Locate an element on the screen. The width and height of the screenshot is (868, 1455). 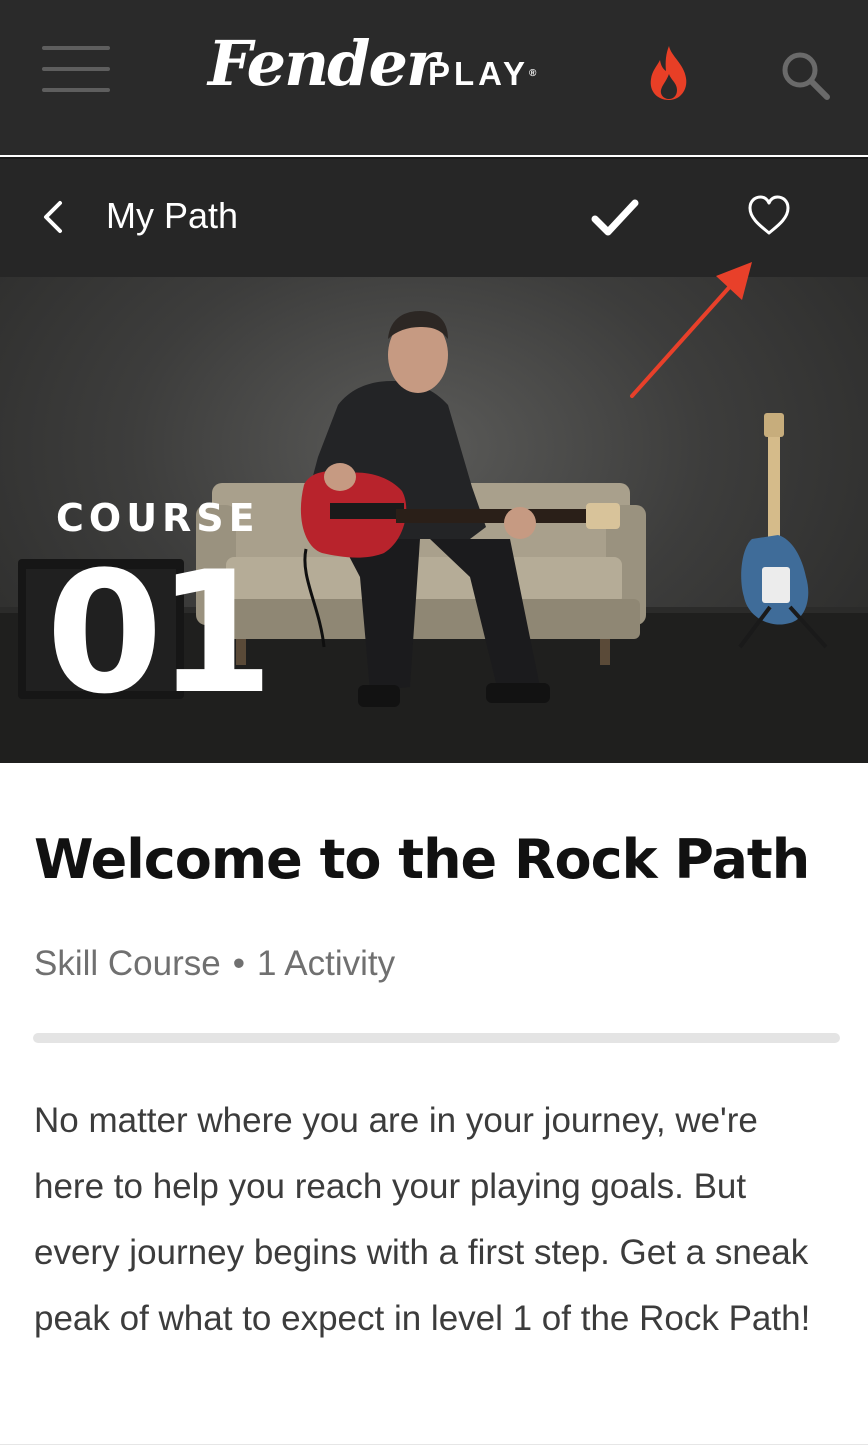
heart-icon is located at coordinates (769, 215).